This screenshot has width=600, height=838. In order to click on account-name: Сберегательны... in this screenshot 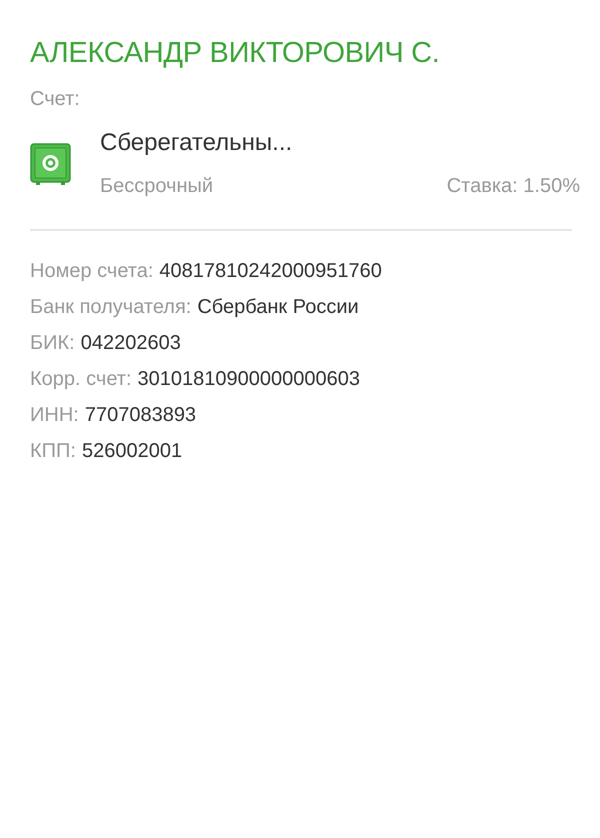, I will do `click(197, 143)`.